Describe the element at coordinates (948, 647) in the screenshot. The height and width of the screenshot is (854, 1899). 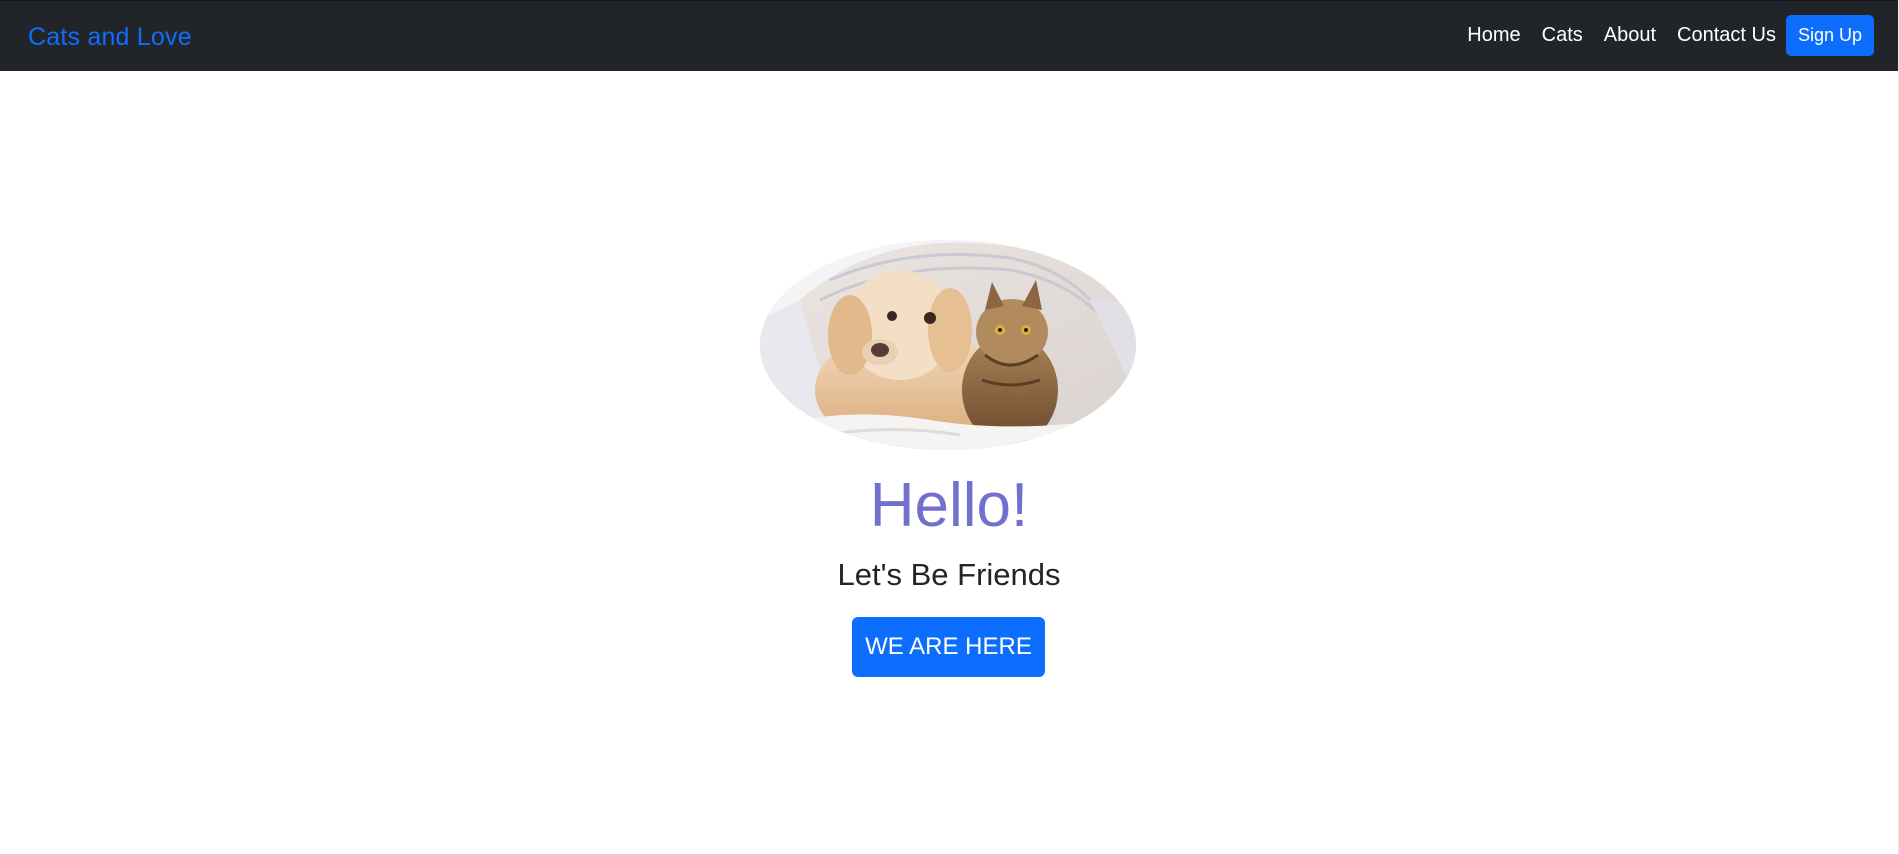
I see `we-are-here-button: WE ARE HERE` at that location.